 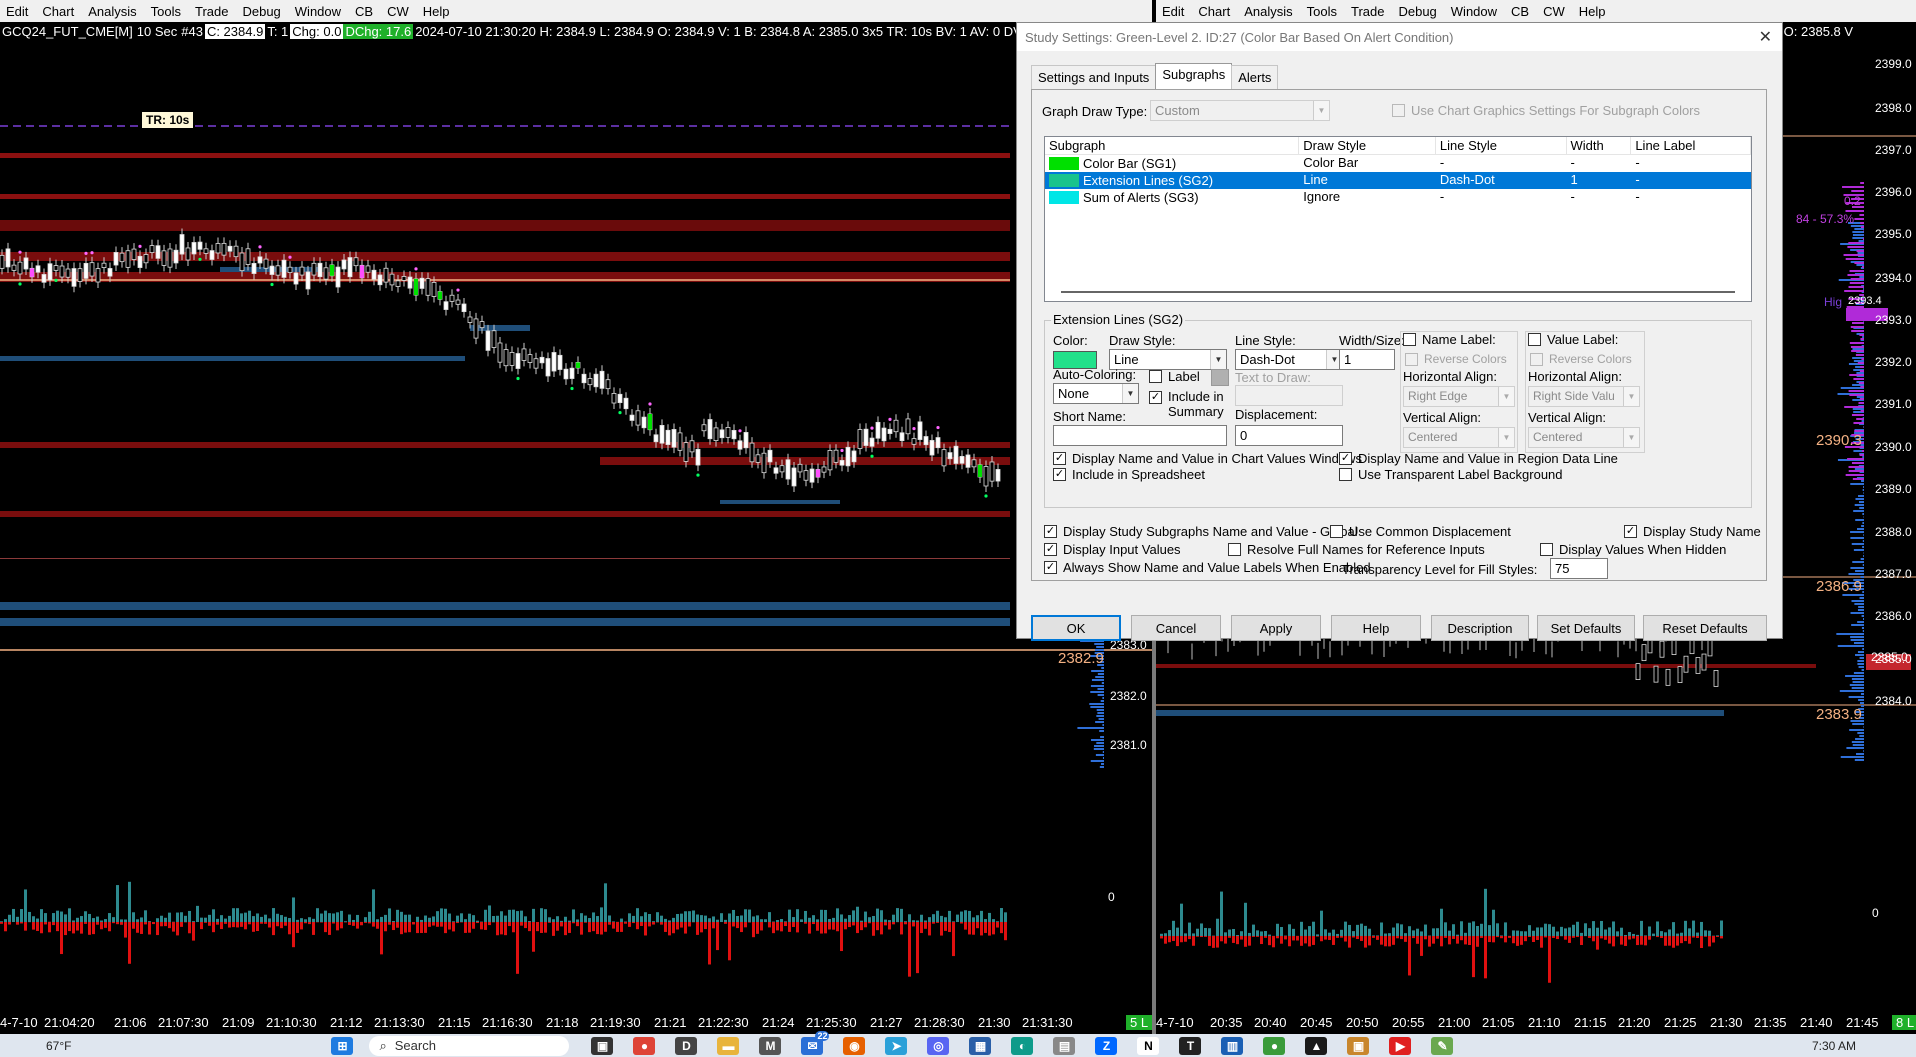 What do you see at coordinates (342, 1045) in the screenshot?
I see `windows-start-icon: ⊞` at bounding box center [342, 1045].